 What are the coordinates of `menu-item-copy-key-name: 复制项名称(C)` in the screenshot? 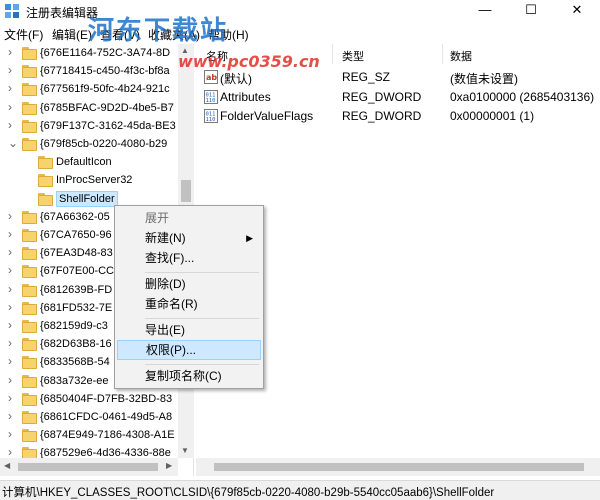 It's located at (189, 376).